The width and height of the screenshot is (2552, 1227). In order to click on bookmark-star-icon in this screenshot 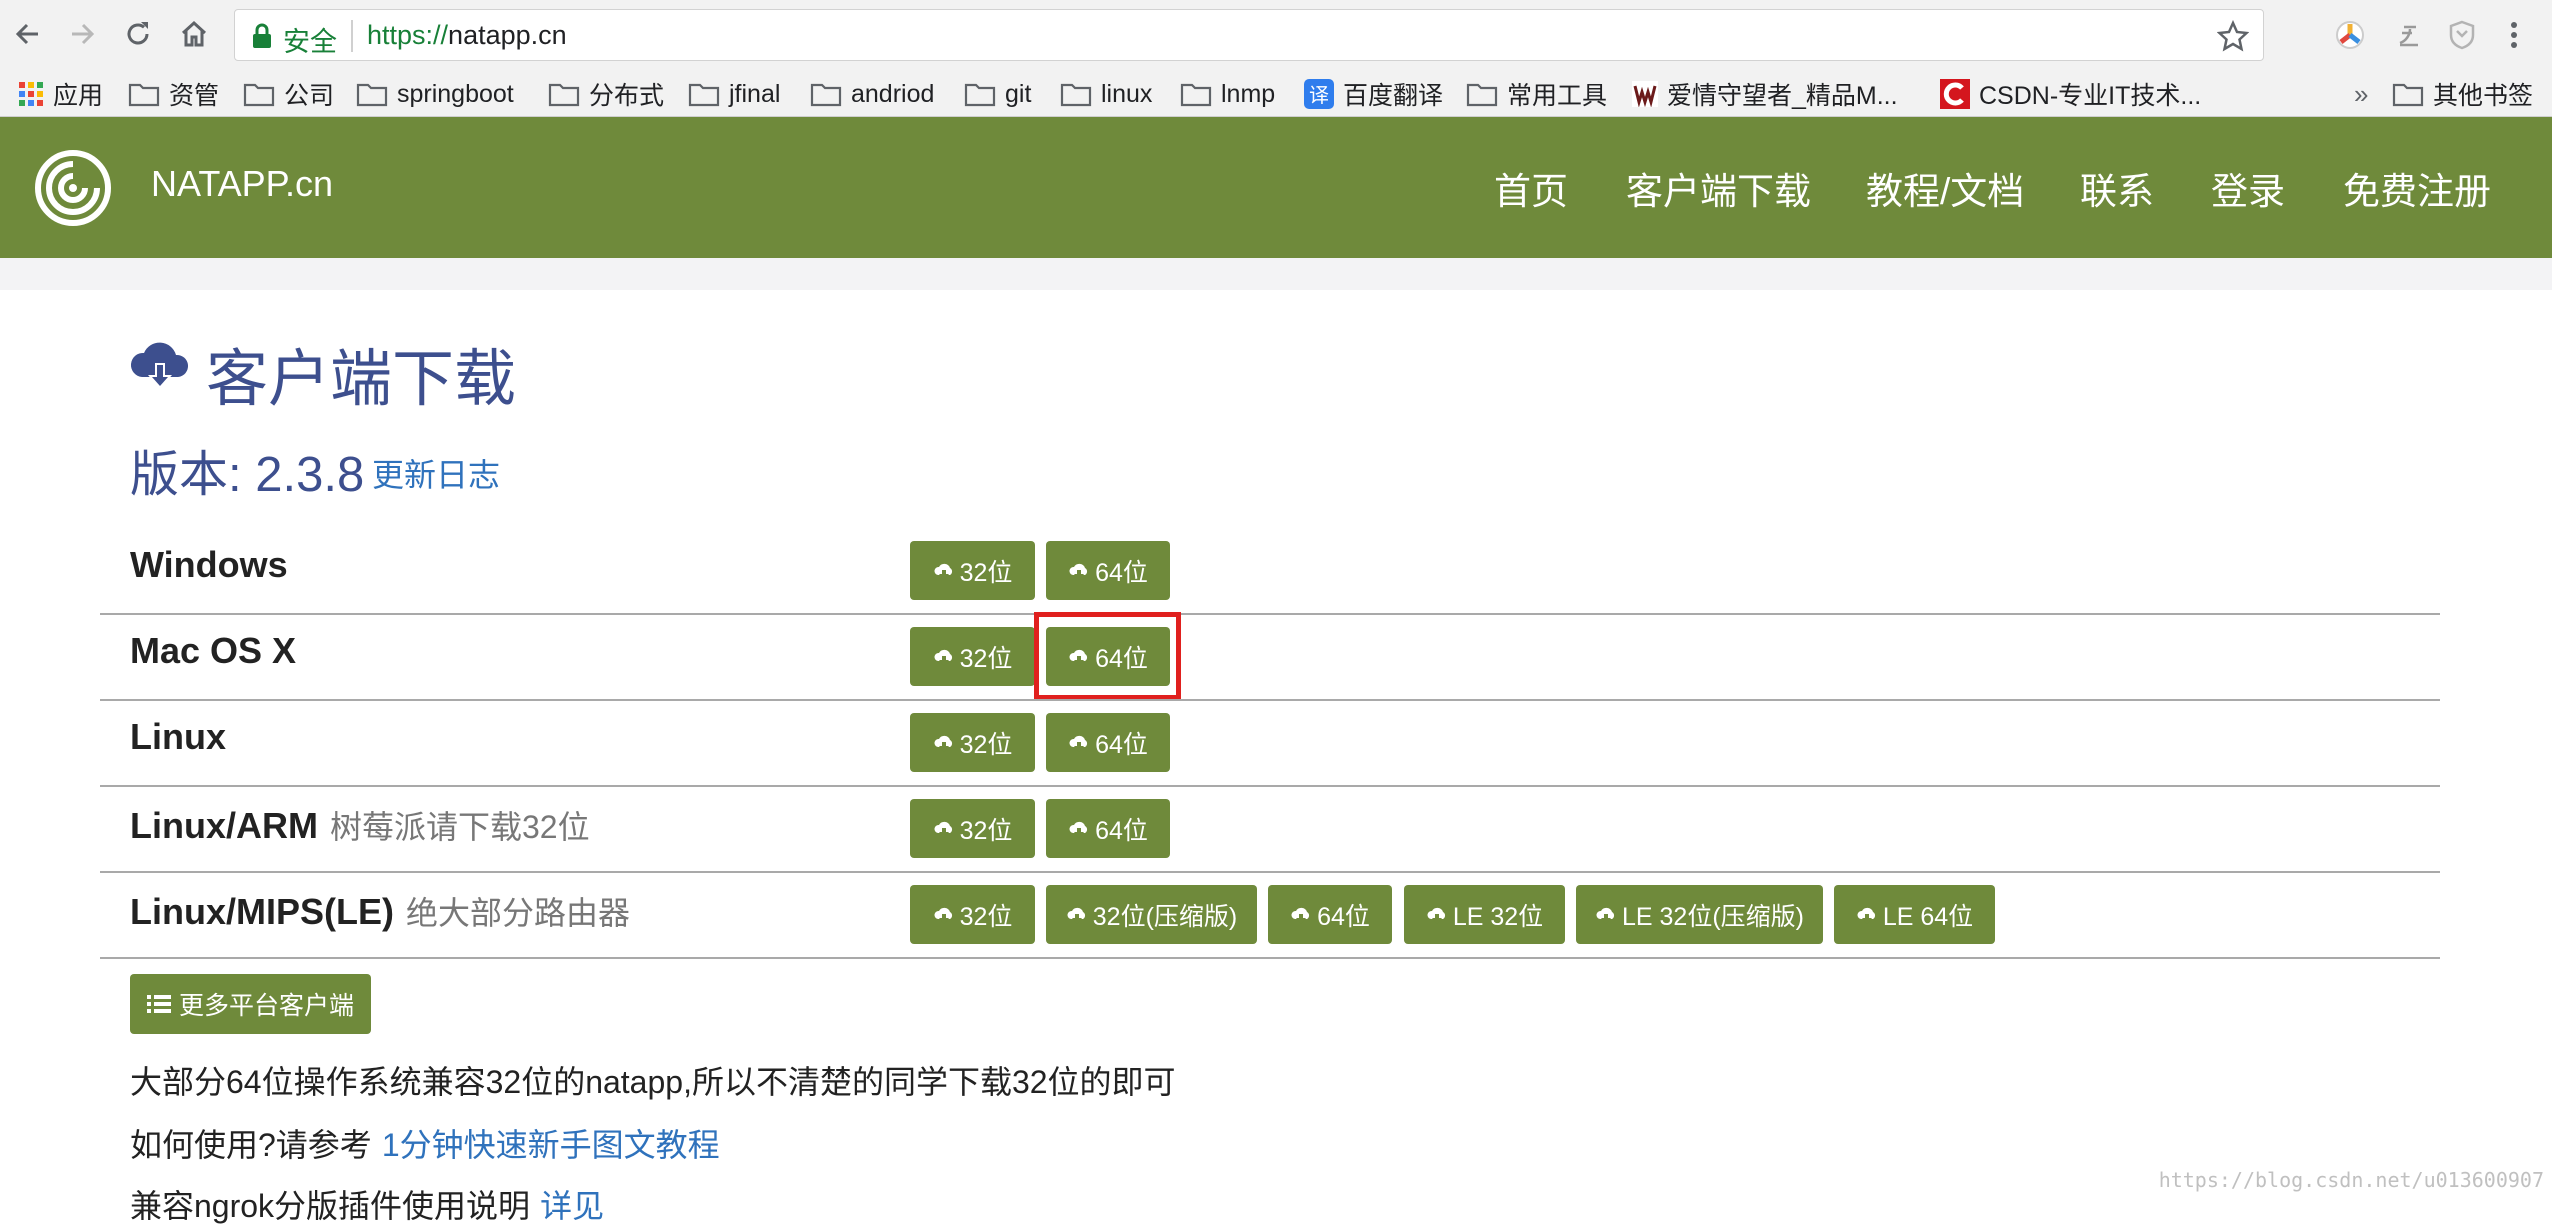, I will do `click(2233, 36)`.